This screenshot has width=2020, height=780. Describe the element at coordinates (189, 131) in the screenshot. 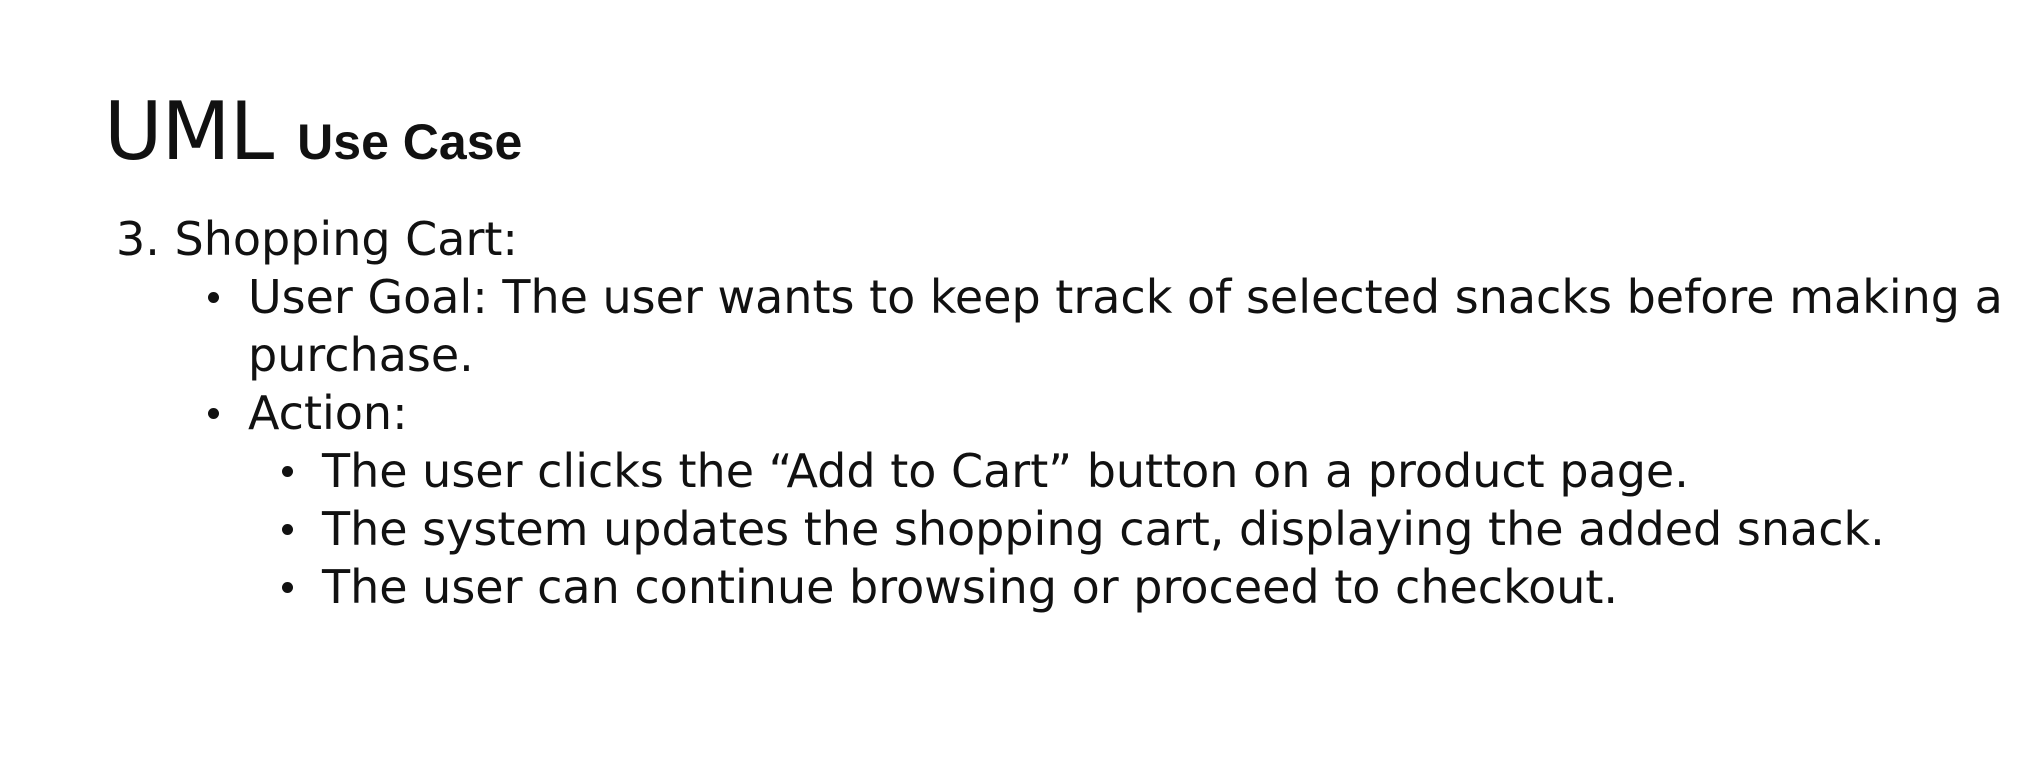

I see `title-main: UML` at that location.